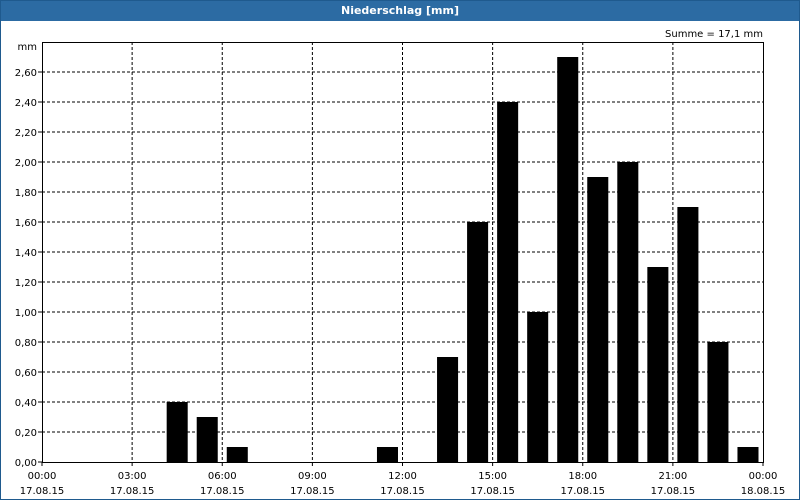  Describe the element at coordinates (26, 403) in the screenshot. I see `y-tick-label: 0,40` at that location.